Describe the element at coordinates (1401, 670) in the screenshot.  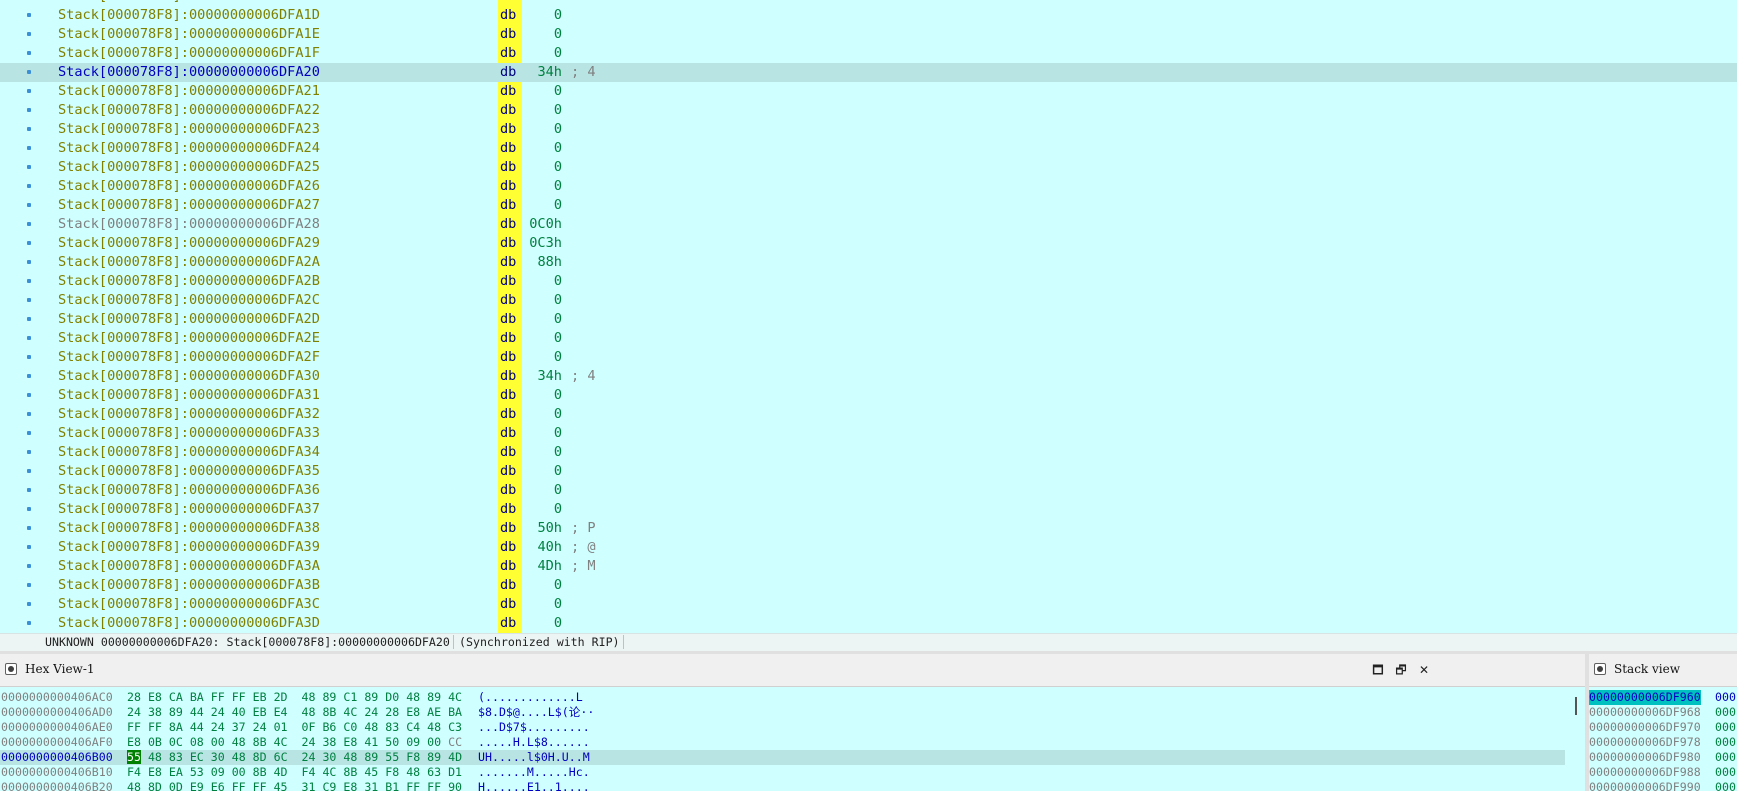
I see `restore-icon: 🗗` at that location.